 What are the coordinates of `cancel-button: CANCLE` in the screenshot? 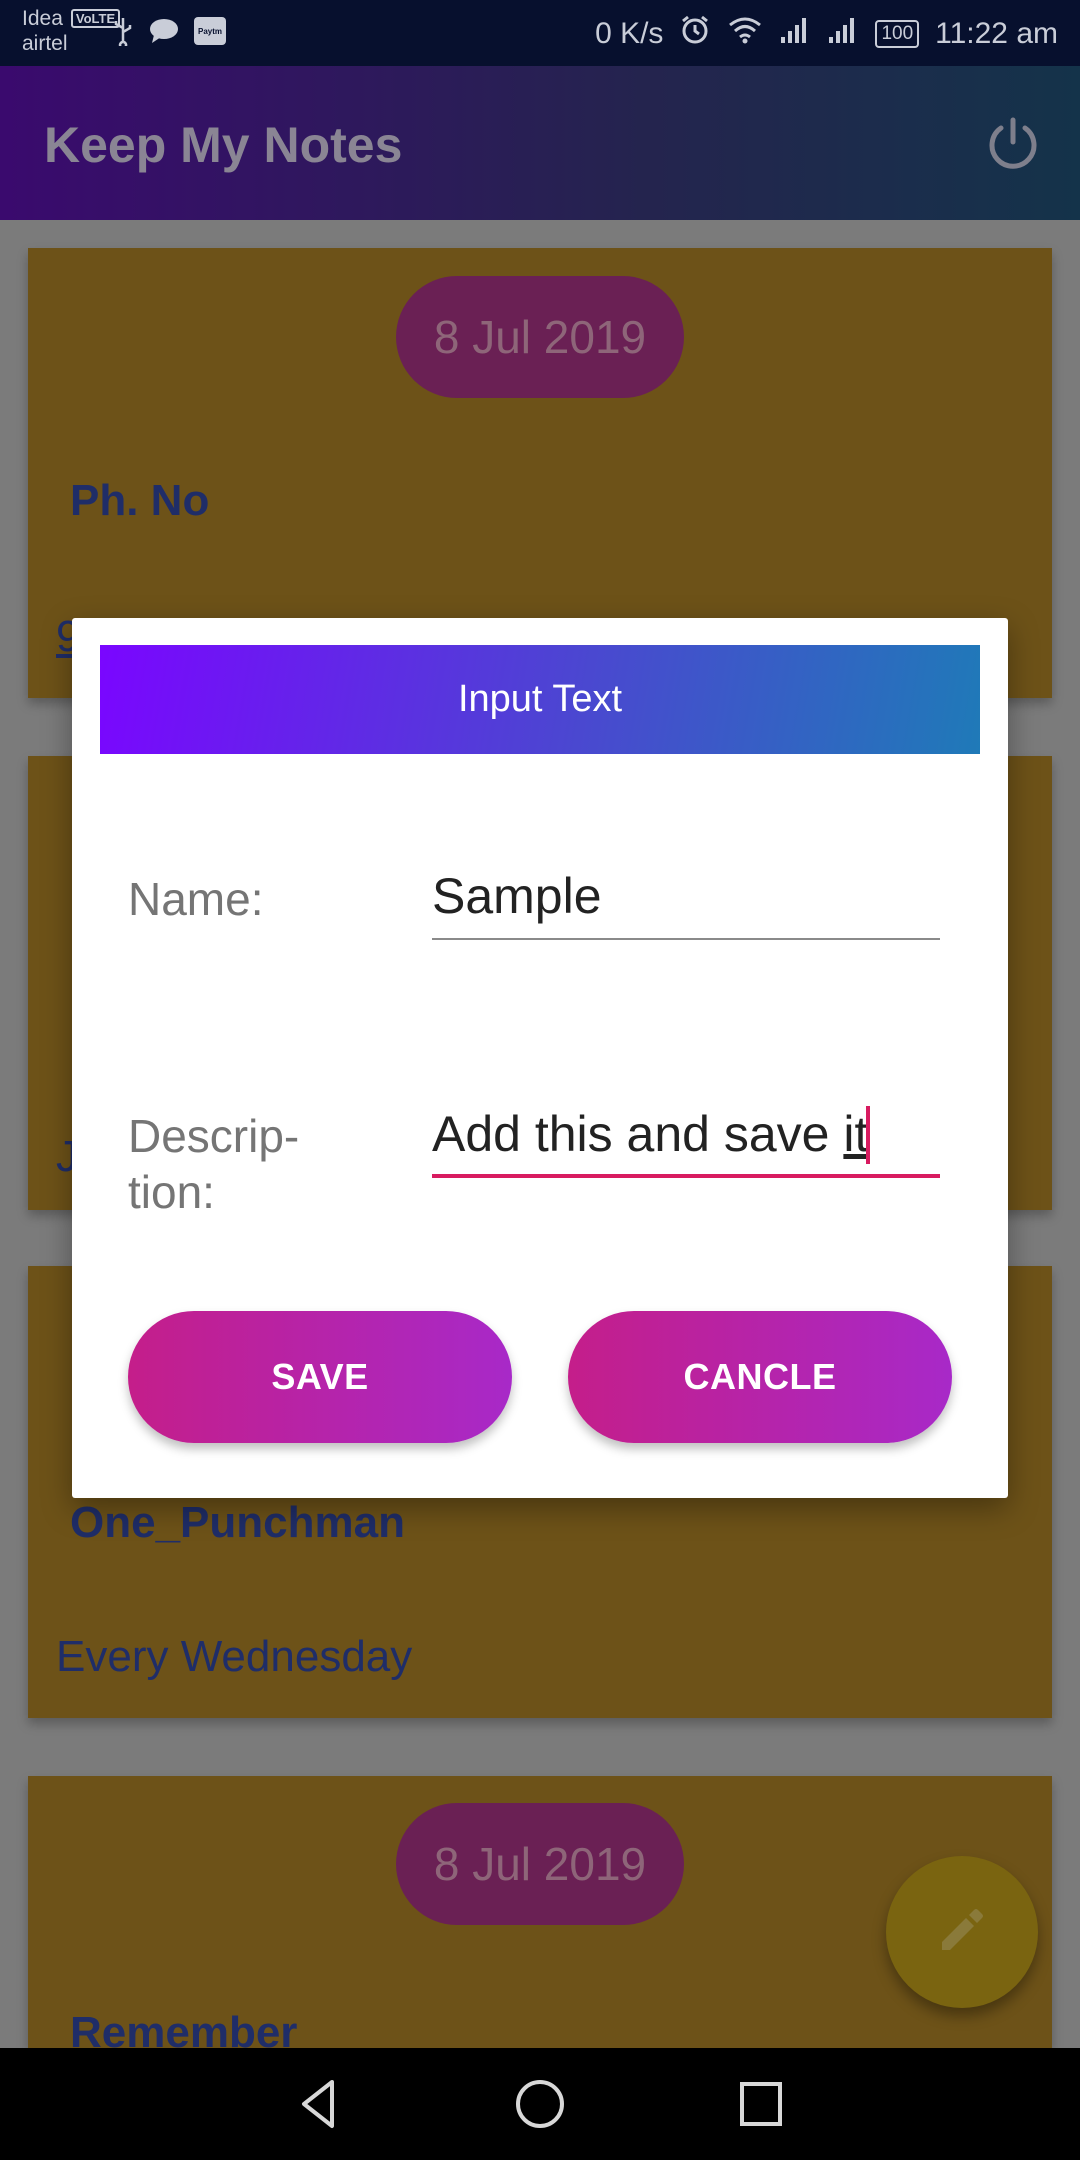 It's located at (760, 1377).